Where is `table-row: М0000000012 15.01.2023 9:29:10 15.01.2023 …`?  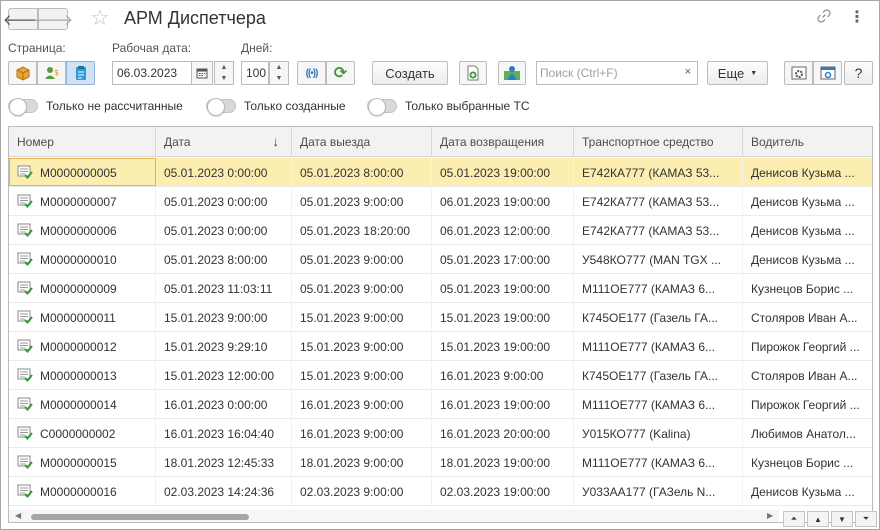
table-row: М0000000012 15.01.2023 9:29:10 15.01.2023 … is located at coordinates (440, 346).